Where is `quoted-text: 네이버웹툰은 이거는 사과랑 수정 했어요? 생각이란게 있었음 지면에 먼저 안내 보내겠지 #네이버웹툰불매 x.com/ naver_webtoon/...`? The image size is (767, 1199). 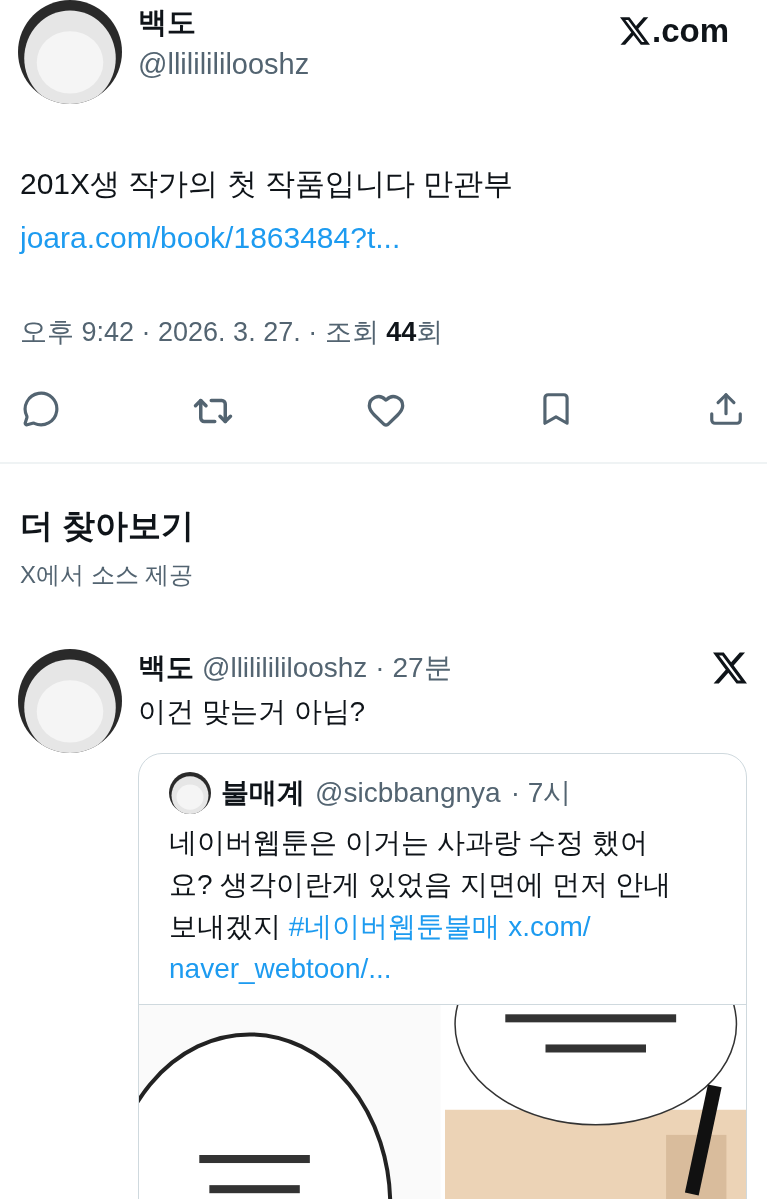
quoted-text: 네이버웹툰은 이거는 사과랑 수정 했어요? 생각이란게 있었음 지면에 먼저 안내 보내겠지 #네이버웹툰불매 x.com/ naver_webtoon/... is located at coordinates (421, 906).